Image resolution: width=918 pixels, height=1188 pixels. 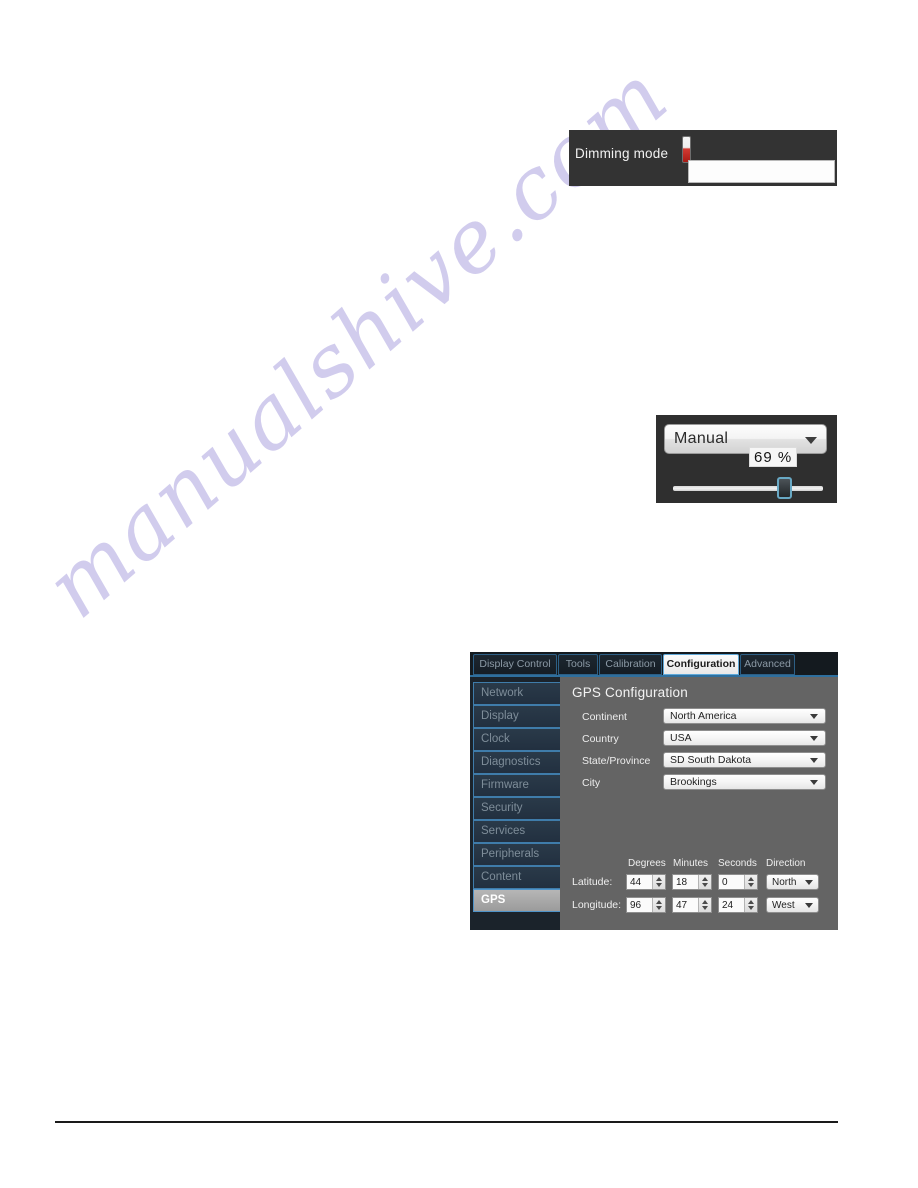 I want to click on direction-header: Direction, so click(x=786, y=863).